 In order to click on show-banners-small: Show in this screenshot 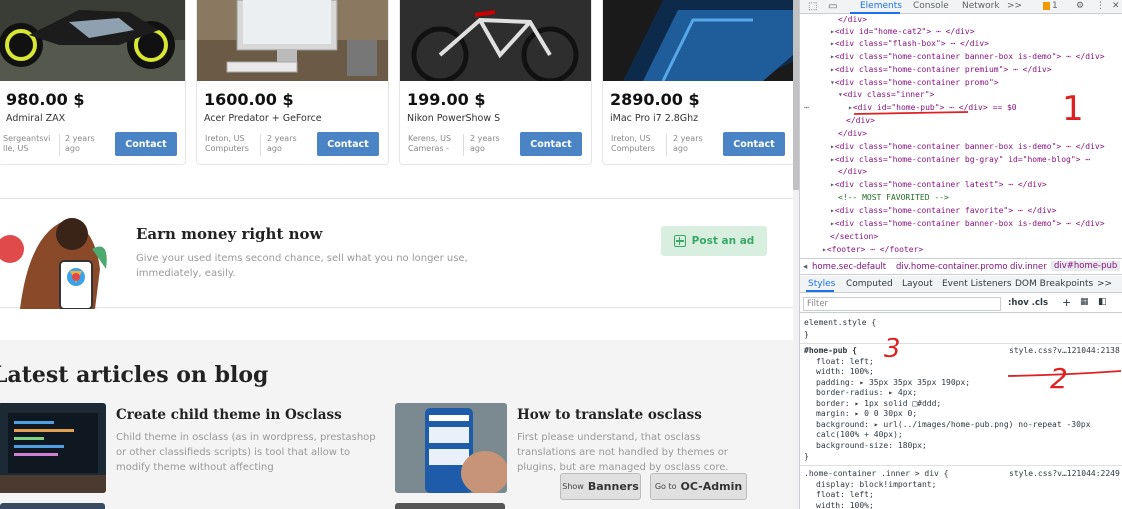, I will do `click(573, 486)`.